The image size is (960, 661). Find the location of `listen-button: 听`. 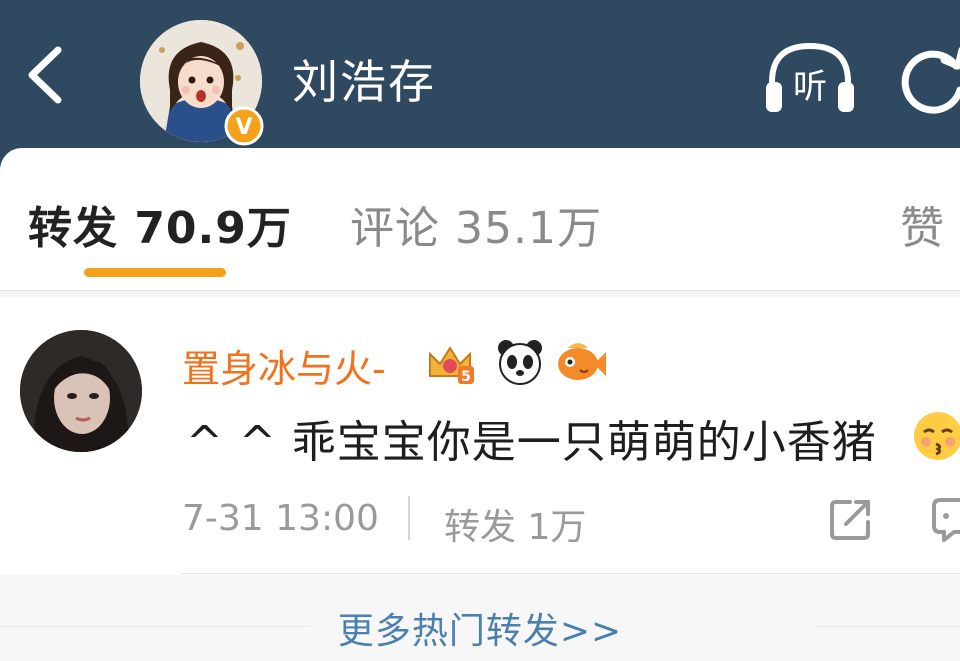

listen-button: 听 is located at coordinates (810, 78).